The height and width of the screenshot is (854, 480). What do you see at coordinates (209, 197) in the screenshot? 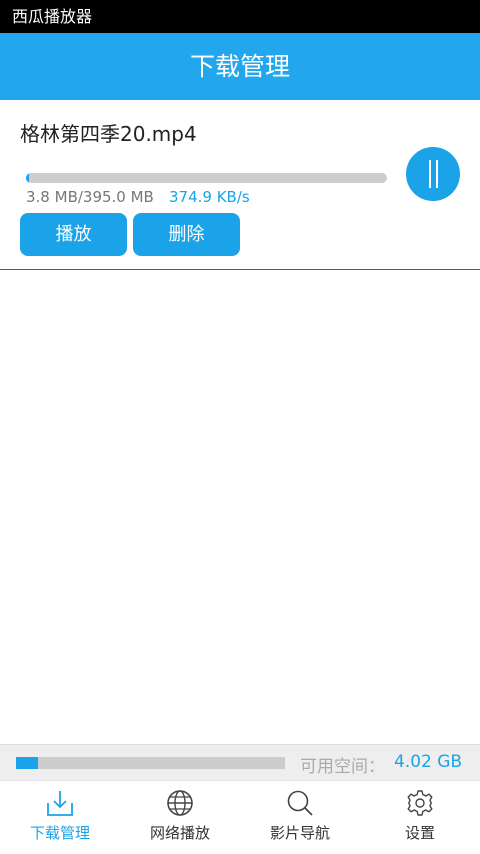
I see `download-speed: 374.9 KB/s` at bounding box center [209, 197].